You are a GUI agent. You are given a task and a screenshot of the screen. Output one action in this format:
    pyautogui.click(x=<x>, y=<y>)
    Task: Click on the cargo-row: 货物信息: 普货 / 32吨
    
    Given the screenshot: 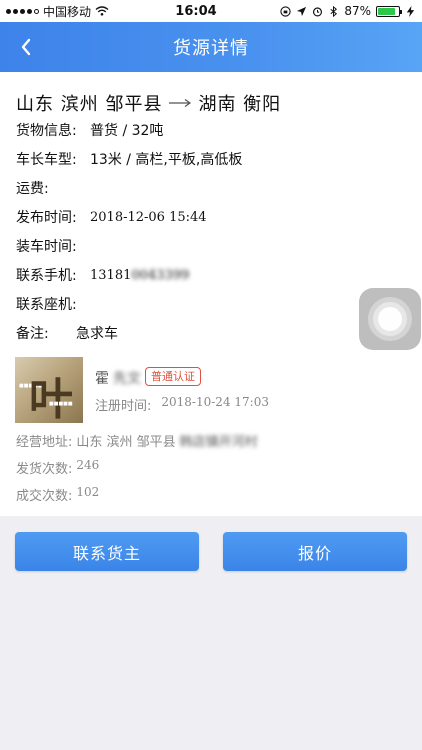 What is the action you would take?
    pyautogui.click(x=89, y=130)
    